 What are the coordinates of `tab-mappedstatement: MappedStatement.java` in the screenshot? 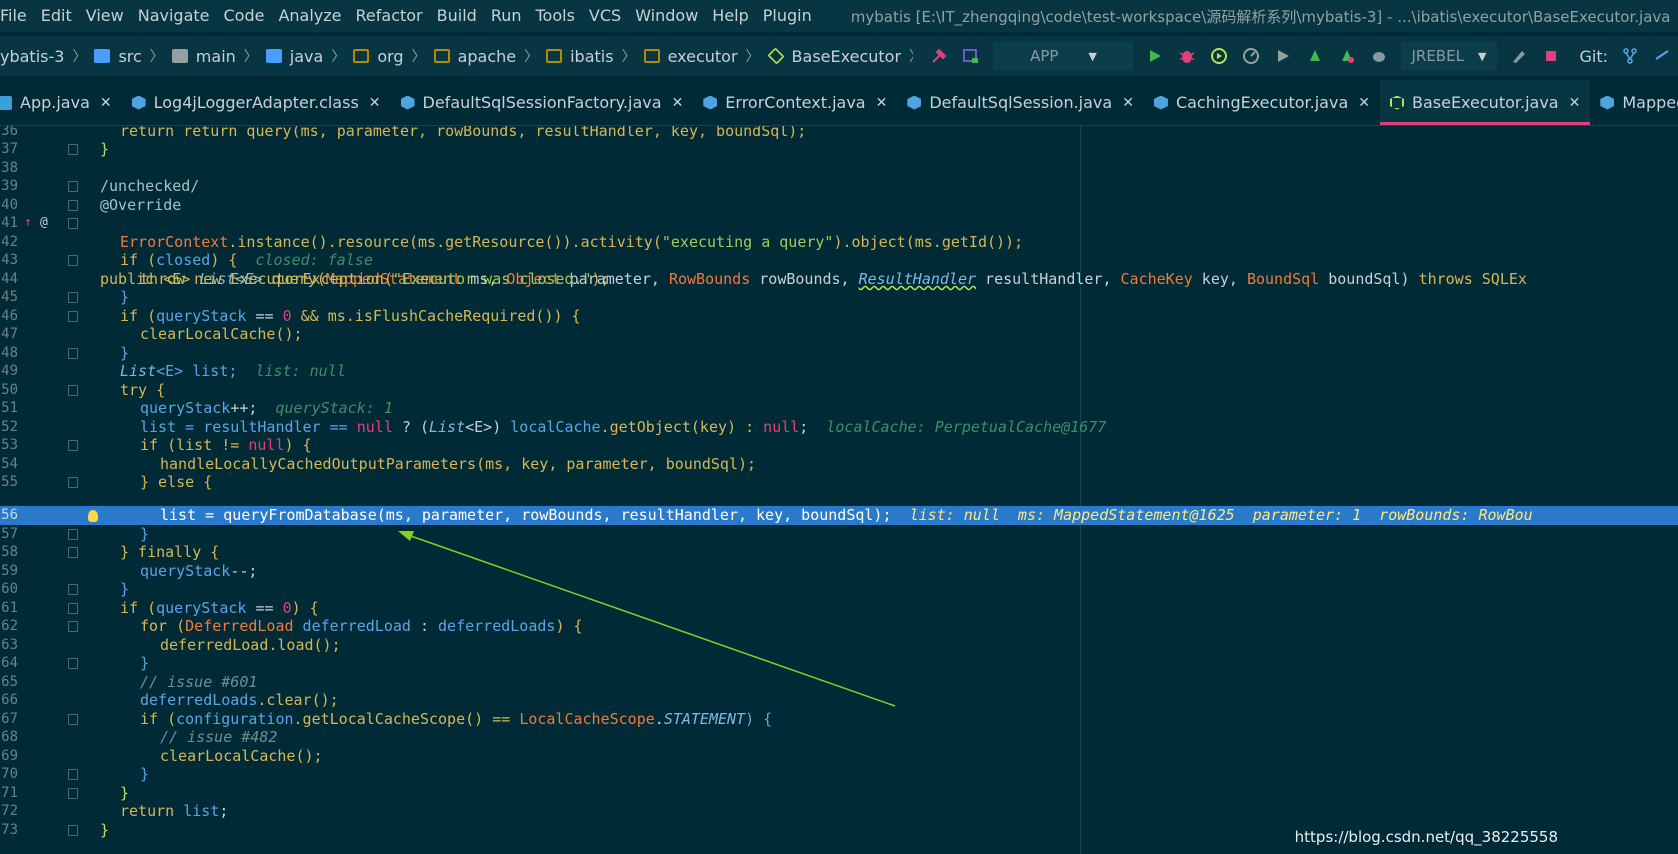 It's located at (1634, 102).